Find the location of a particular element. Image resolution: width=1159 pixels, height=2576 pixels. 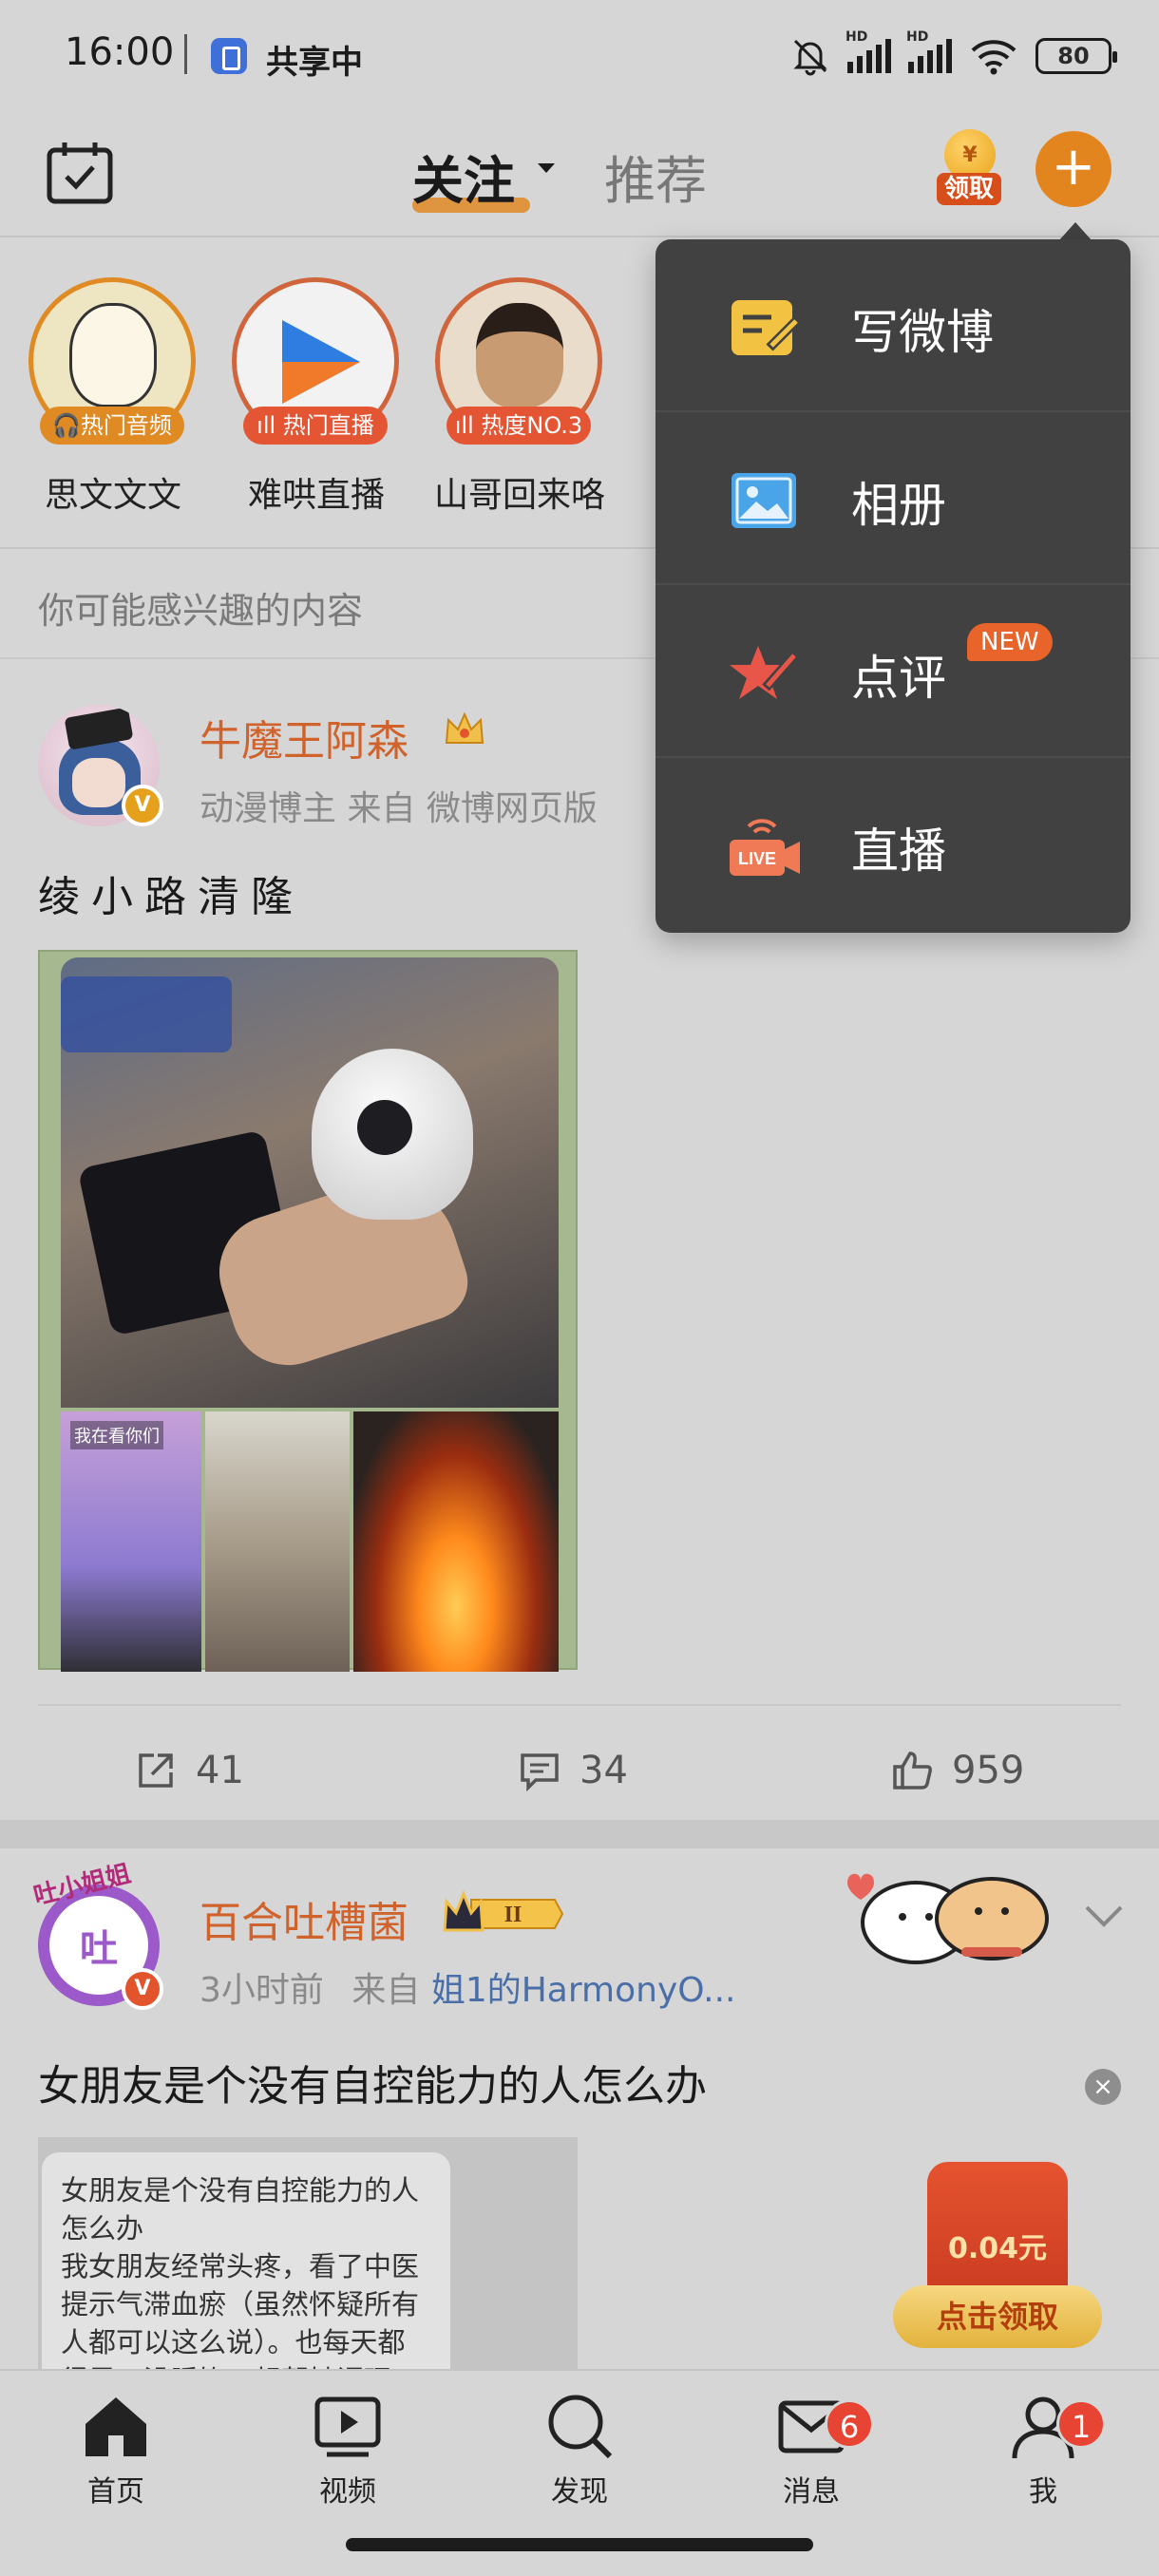

tab-follow: 关注 is located at coordinates (463, 176).